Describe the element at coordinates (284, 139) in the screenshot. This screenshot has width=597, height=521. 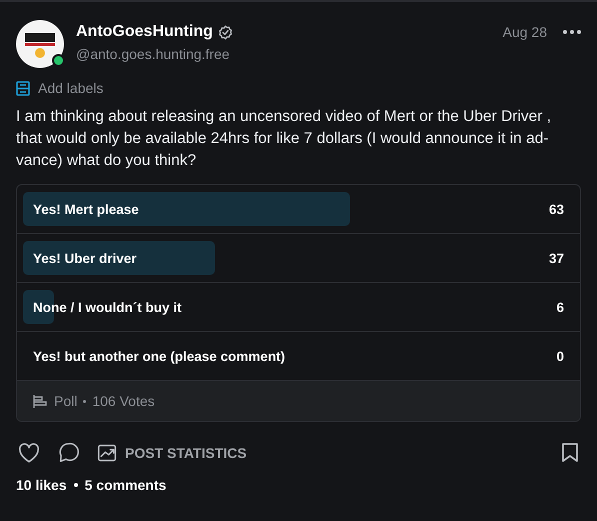
I see `post-text: I am thinking about releasing an uncensored video of Mert or the Uber Driver , that would only be available 24hrs for like 7 dollars (I would announce it in ad-vance) what do you think?` at that location.